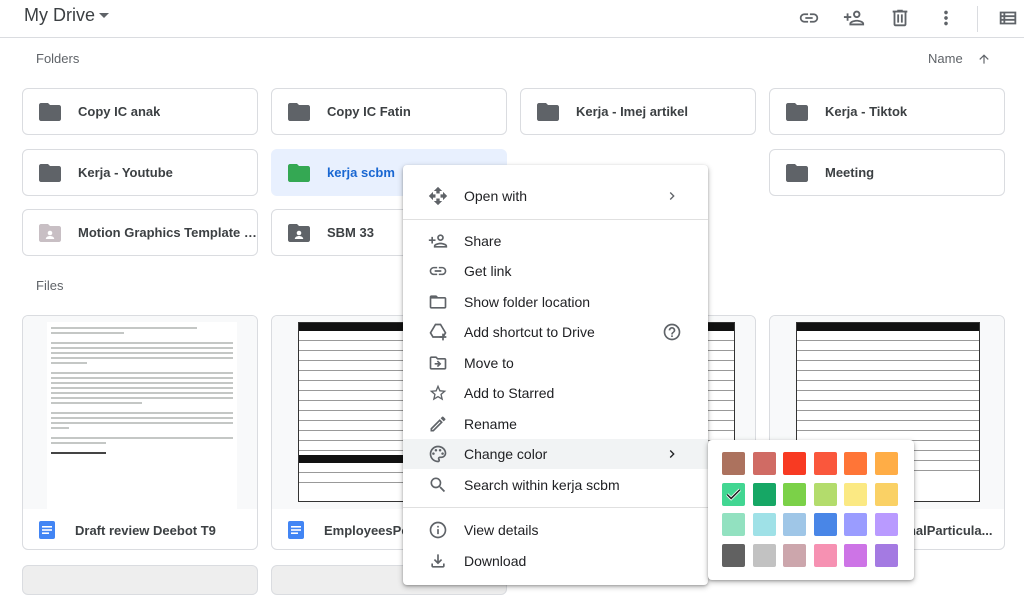 Image resolution: width=1024 pixels, height=595 pixels. Describe the element at coordinates (529, 332) in the screenshot. I see `menu-item-label: Add shortcut to Drive` at that location.